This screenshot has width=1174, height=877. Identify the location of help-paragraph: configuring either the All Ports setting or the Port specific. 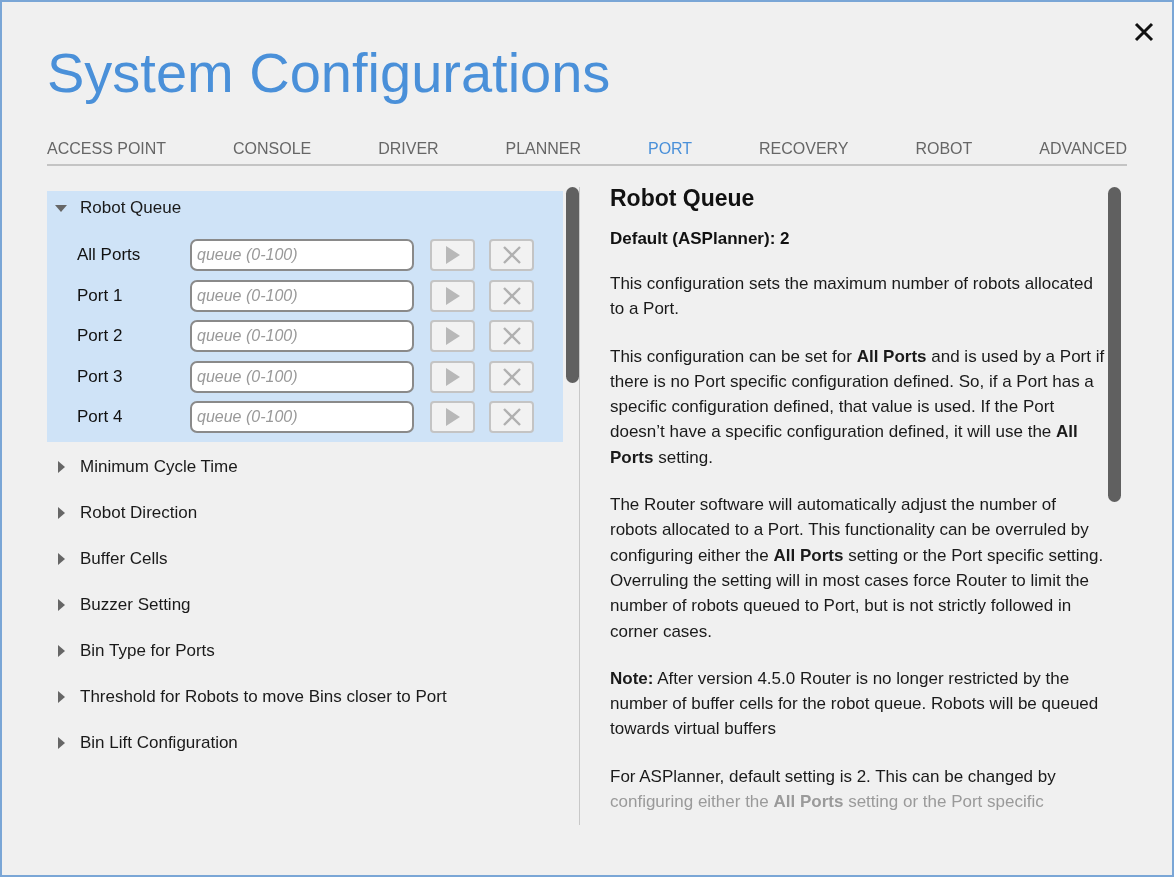
(827, 802).